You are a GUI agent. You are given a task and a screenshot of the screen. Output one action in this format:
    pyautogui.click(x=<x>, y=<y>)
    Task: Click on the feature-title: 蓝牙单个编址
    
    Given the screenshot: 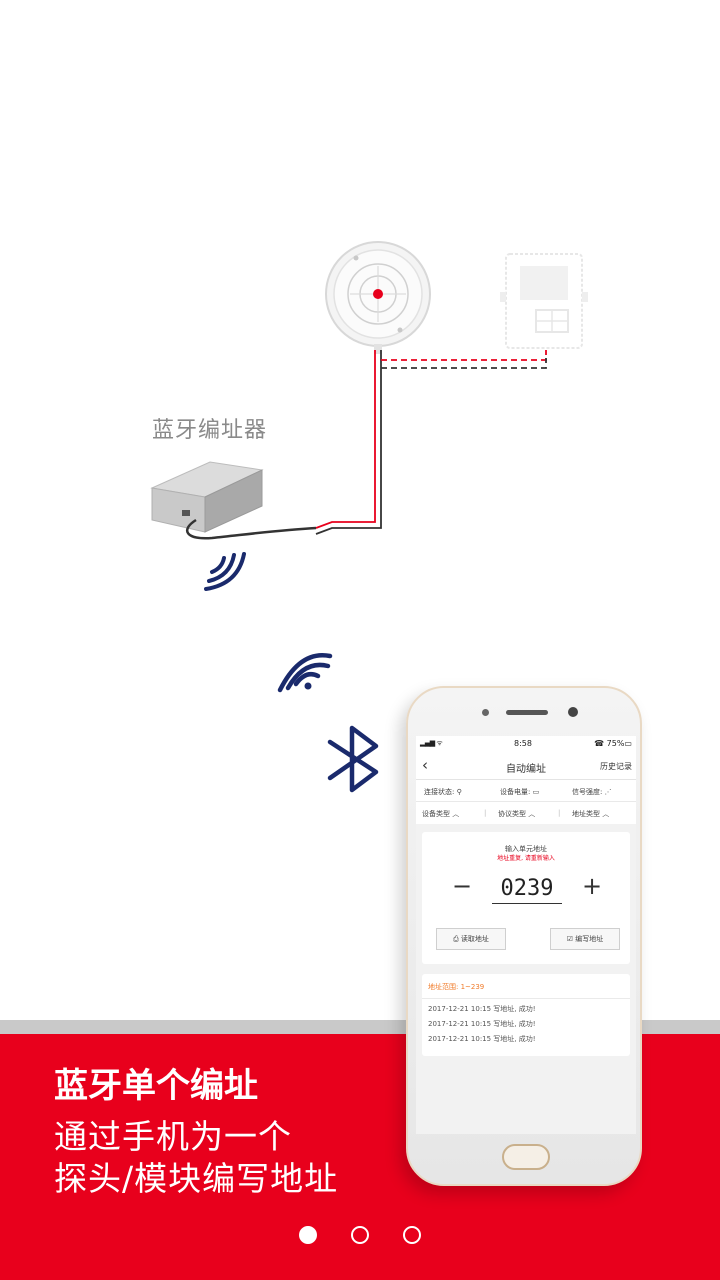 What is the action you would take?
    pyautogui.click(x=156, y=1086)
    